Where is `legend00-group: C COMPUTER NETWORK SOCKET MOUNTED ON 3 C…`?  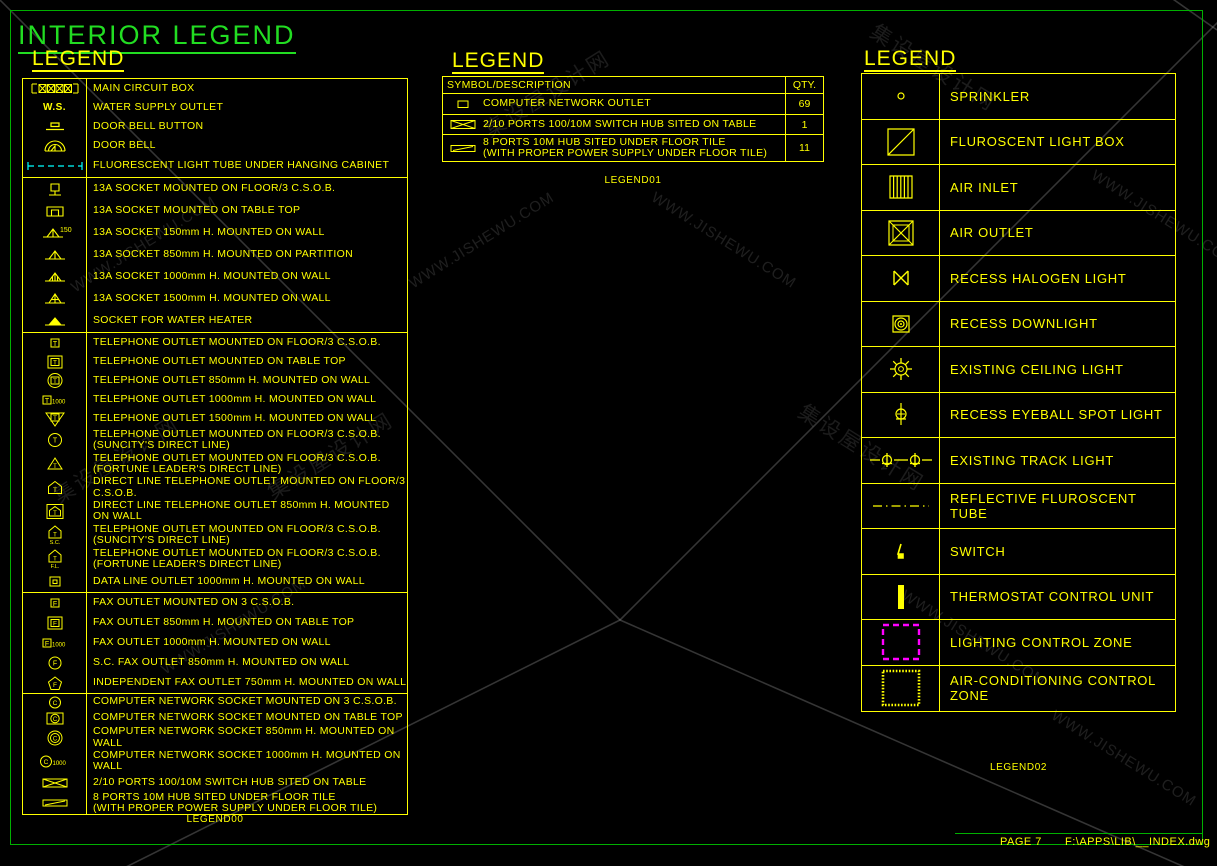 legend00-group: C COMPUTER NETWORK SOCKET MOUNTED ON 3 C… is located at coordinates (215, 754).